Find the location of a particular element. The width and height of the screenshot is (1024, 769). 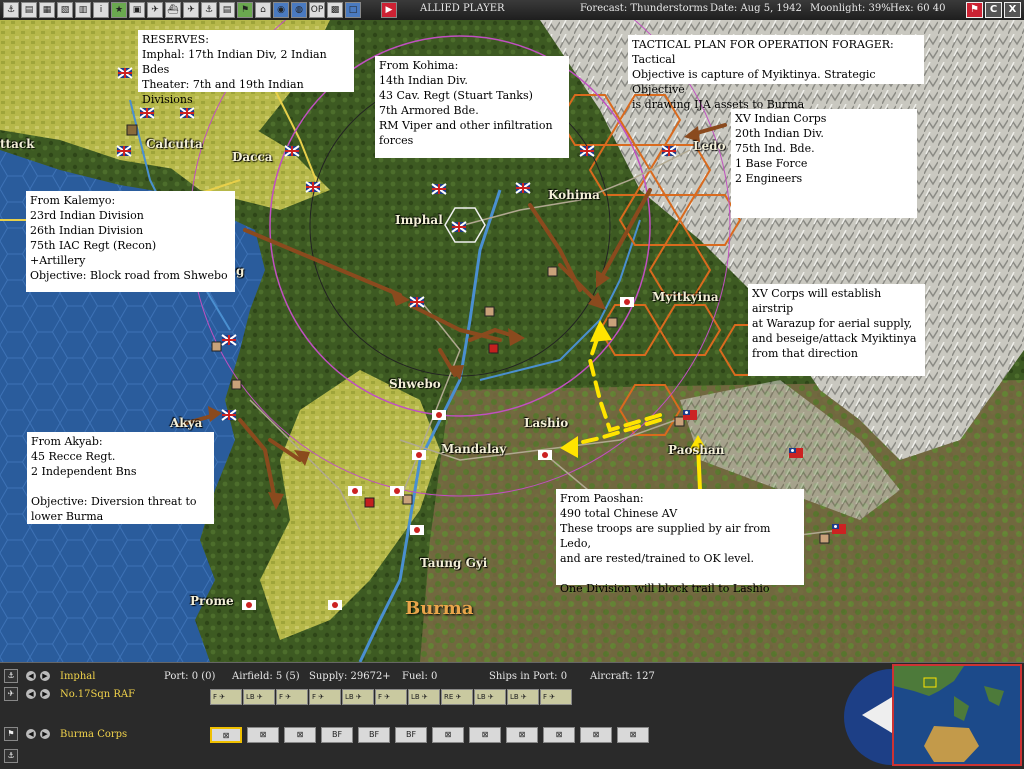

place-lashio: Lashio is located at coordinates (546, 423).